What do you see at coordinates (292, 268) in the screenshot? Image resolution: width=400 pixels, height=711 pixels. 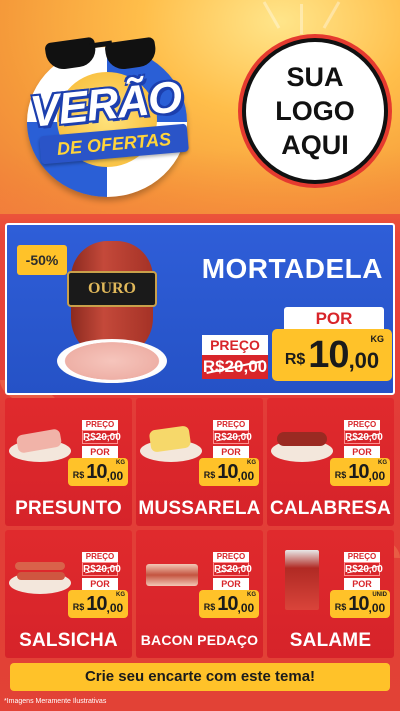 I see `featured-product-name: MORTADELA` at bounding box center [292, 268].